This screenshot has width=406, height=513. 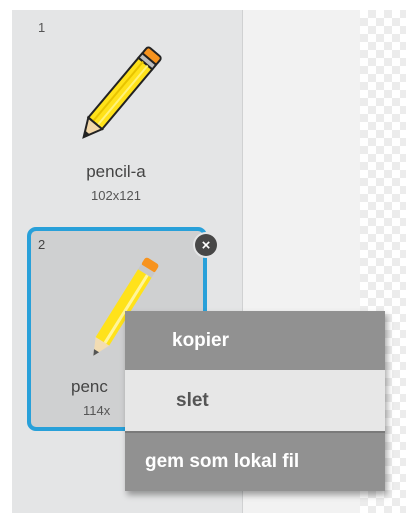 I want to click on costume-number: 2, so click(x=42, y=244).